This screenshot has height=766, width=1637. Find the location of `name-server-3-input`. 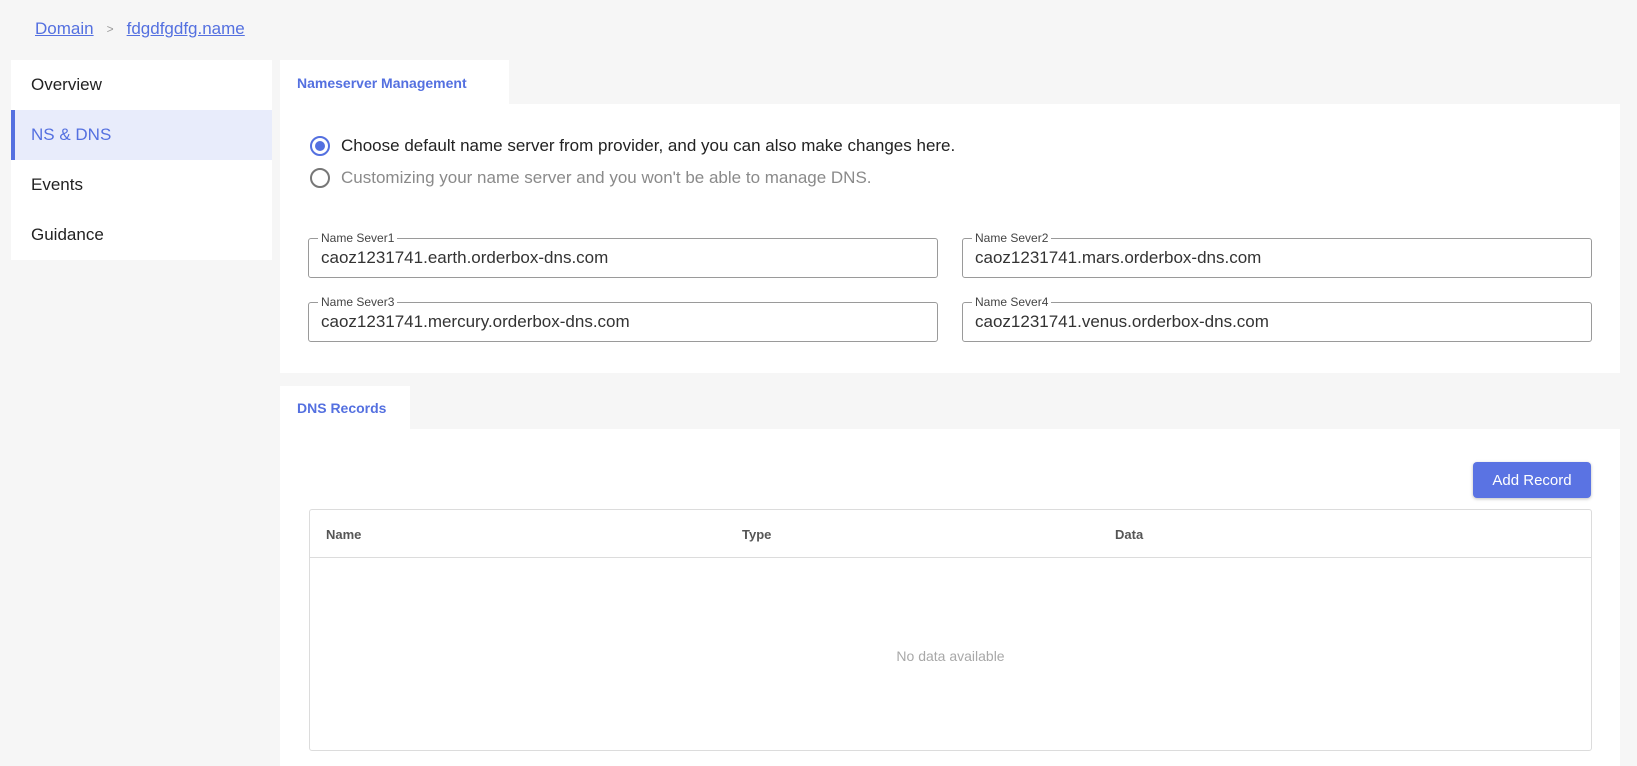

name-server-3-input is located at coordinates (621, 322).